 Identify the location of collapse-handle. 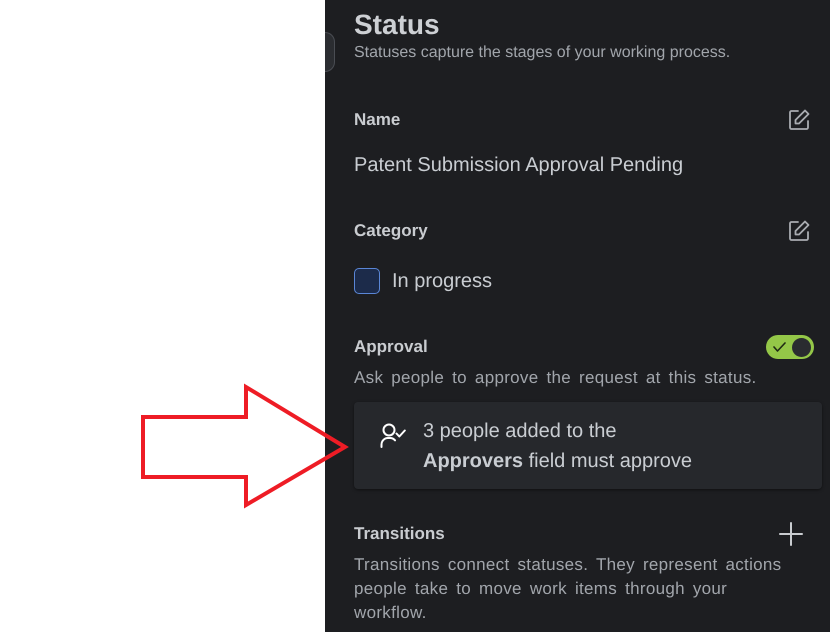
(330, 52).